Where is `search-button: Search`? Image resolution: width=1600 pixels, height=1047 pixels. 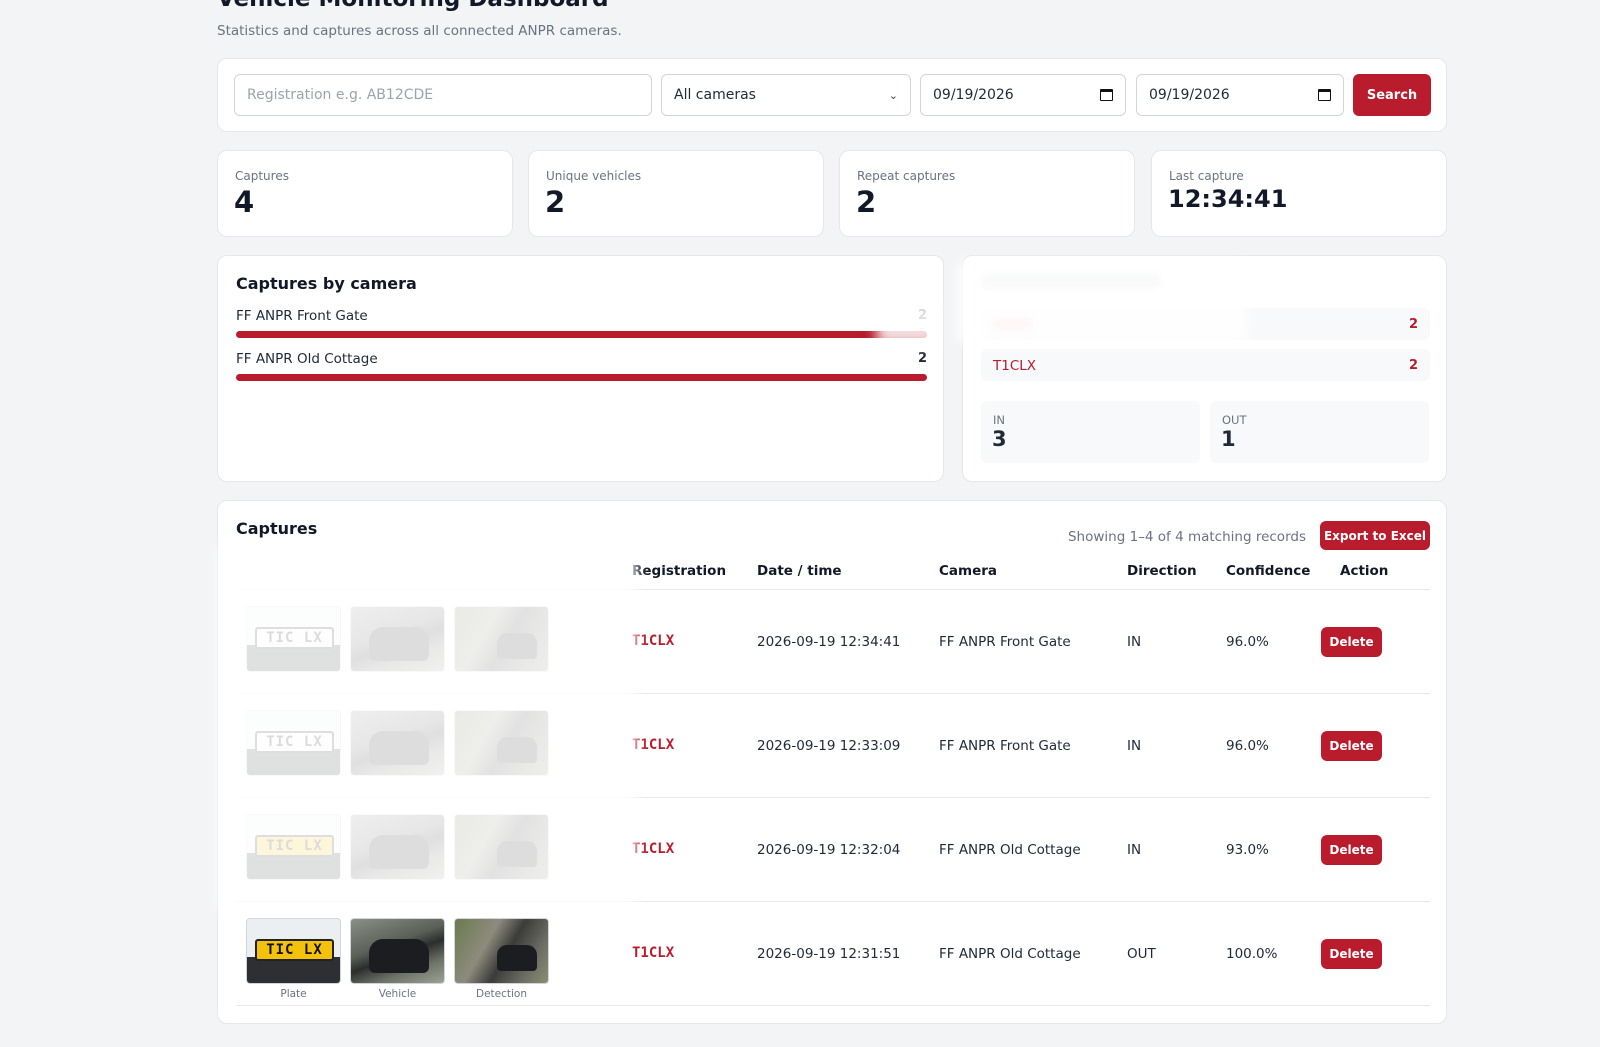 search-button: Search is located at coordinates (1392, 95).